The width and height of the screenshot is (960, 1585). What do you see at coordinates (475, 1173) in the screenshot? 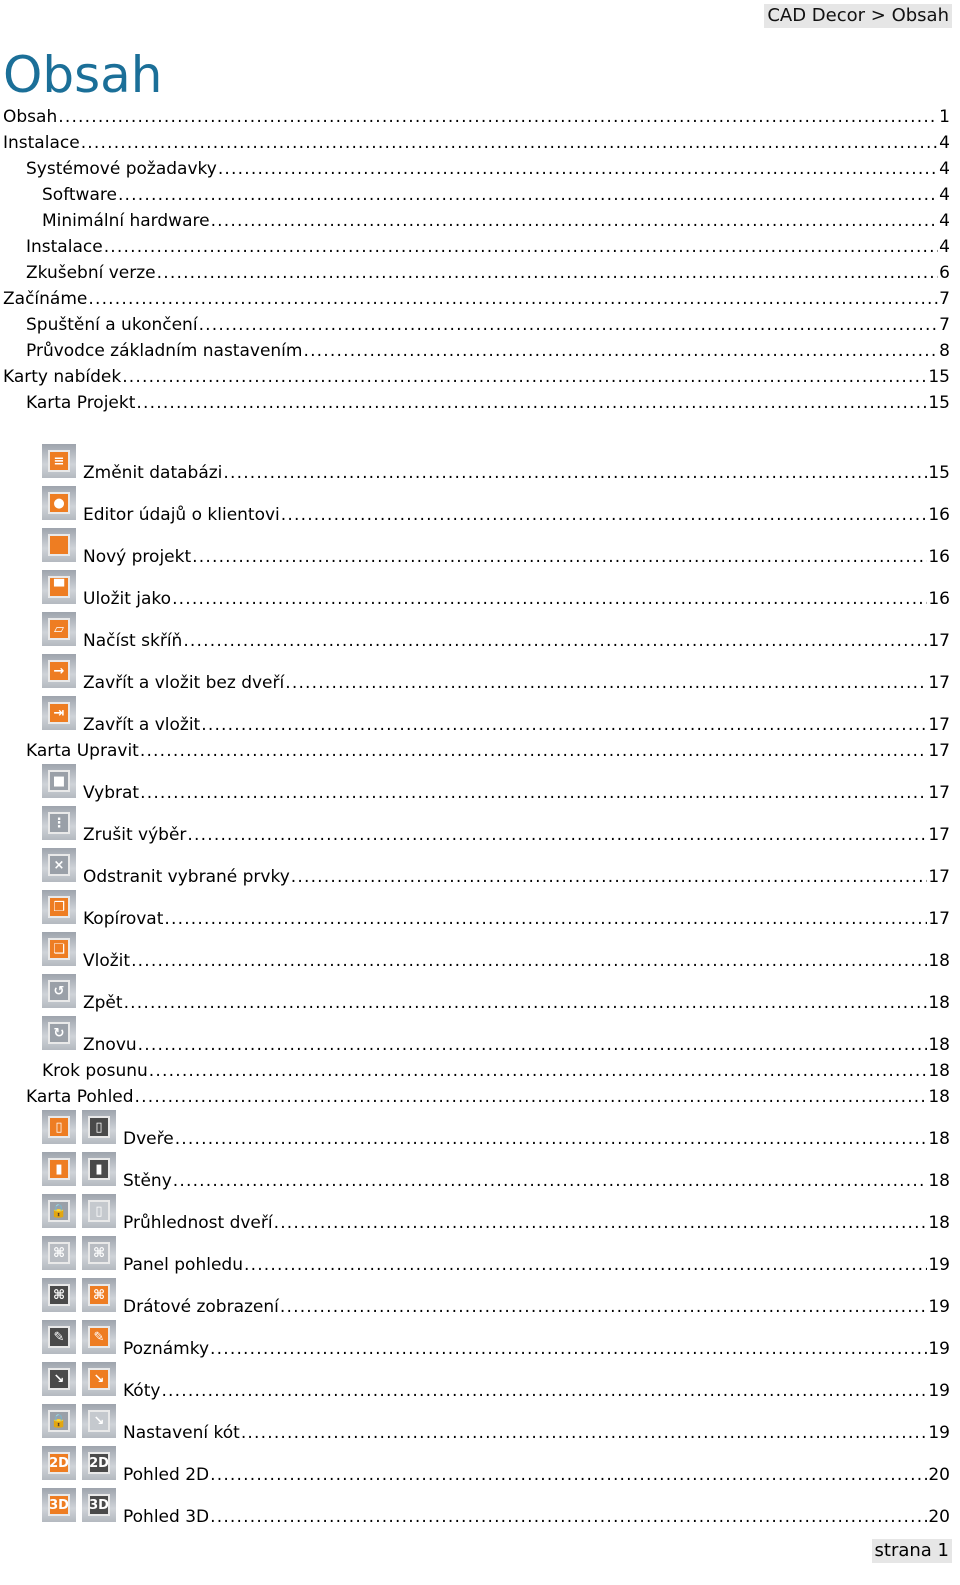
I see `toc-entry: ▮ ▮ Stěny 18` at bounding box center [475, 1173].